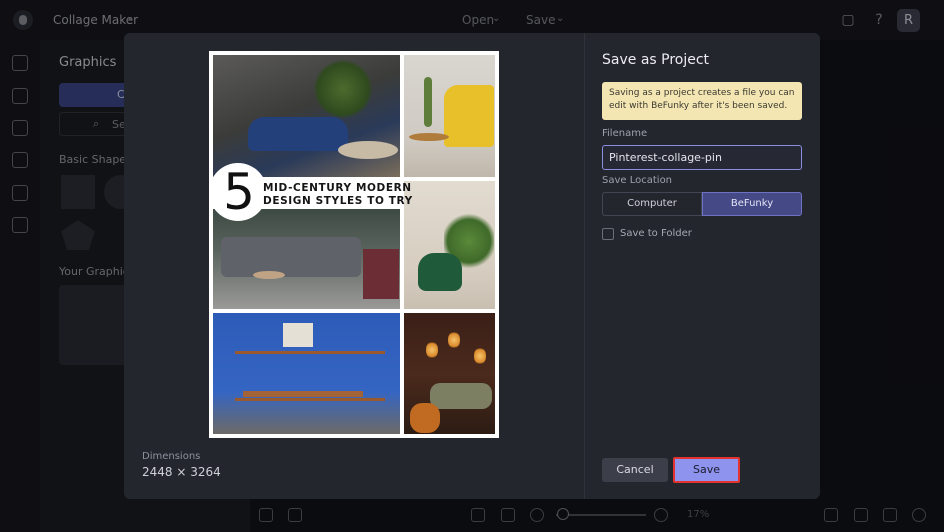 This screenshot has width=944, height=532. I want to click on photo-yellow-chair, so click(449, 116).